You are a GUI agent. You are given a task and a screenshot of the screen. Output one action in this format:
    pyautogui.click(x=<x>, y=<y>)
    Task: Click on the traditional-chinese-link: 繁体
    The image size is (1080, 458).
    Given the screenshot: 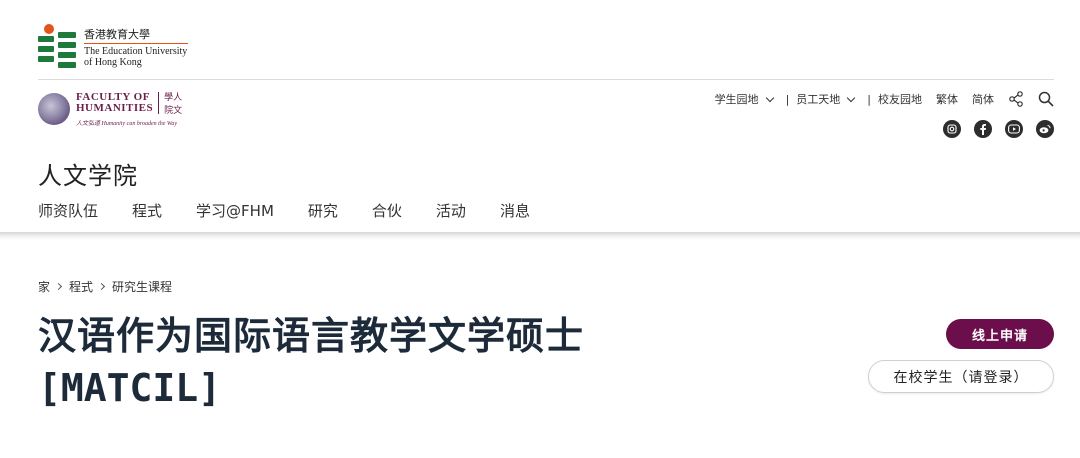 What is the action you would take?
    pyautogui.click(x=947, y=99)
    